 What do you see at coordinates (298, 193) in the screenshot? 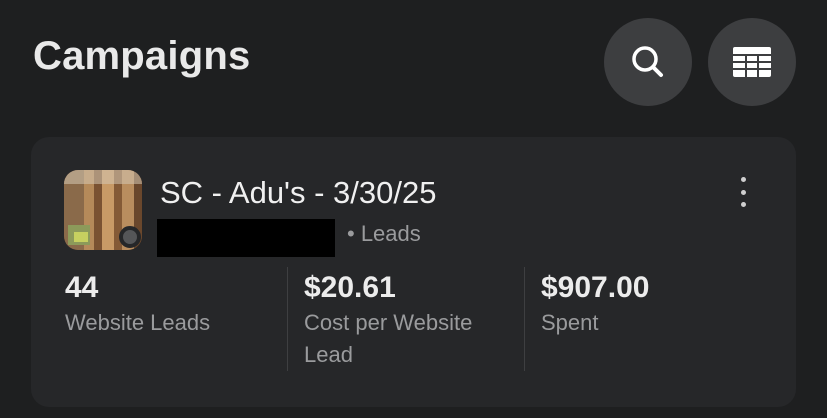
I see `campaign-name: SC - Adu's - 3/30/25` at bounding box center [298, 193].